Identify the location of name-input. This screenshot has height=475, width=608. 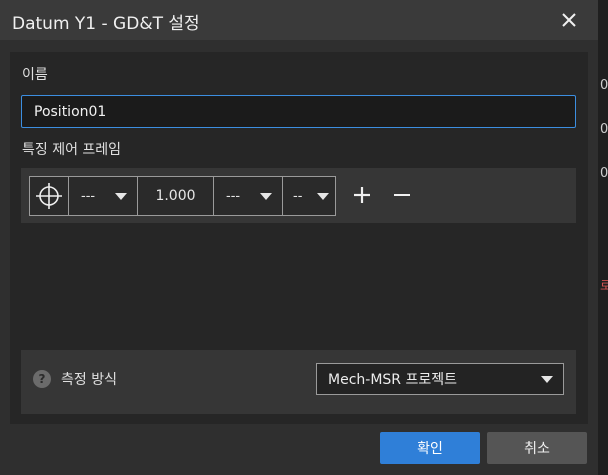
(298, 111).